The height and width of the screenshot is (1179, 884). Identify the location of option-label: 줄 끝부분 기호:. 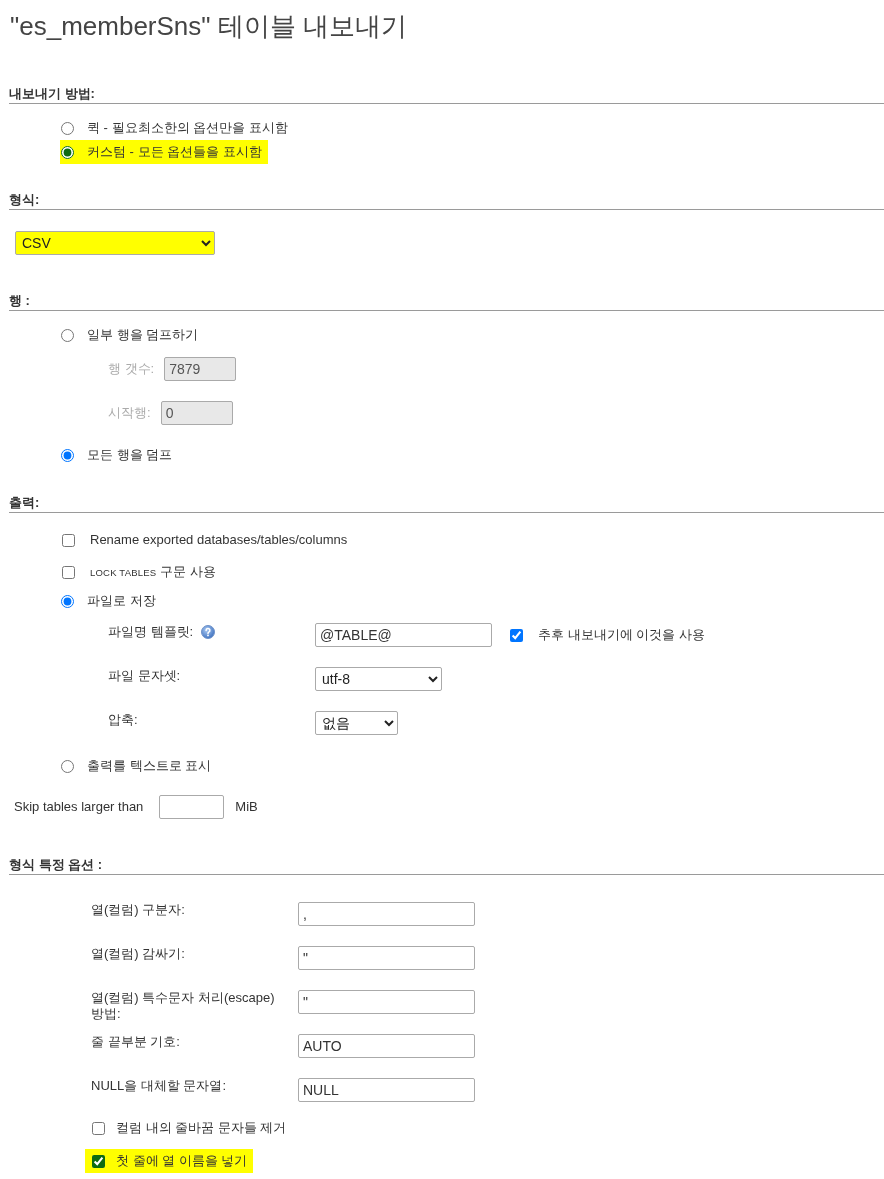
(135, 1042).